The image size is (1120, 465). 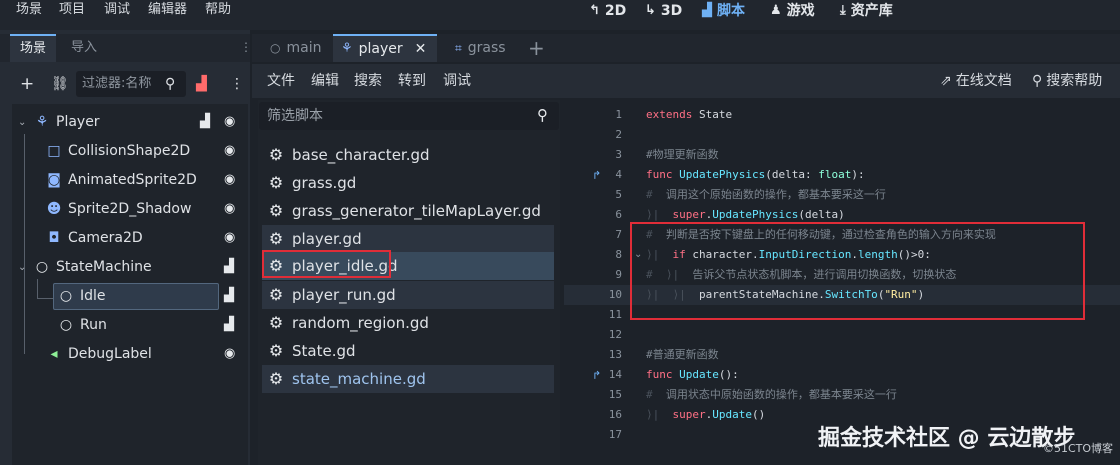 What do you see at coordinates (408, 183) in the screenshot?
I see `script-item: ⚙ grass.gd` at bounding box center [408, 183].